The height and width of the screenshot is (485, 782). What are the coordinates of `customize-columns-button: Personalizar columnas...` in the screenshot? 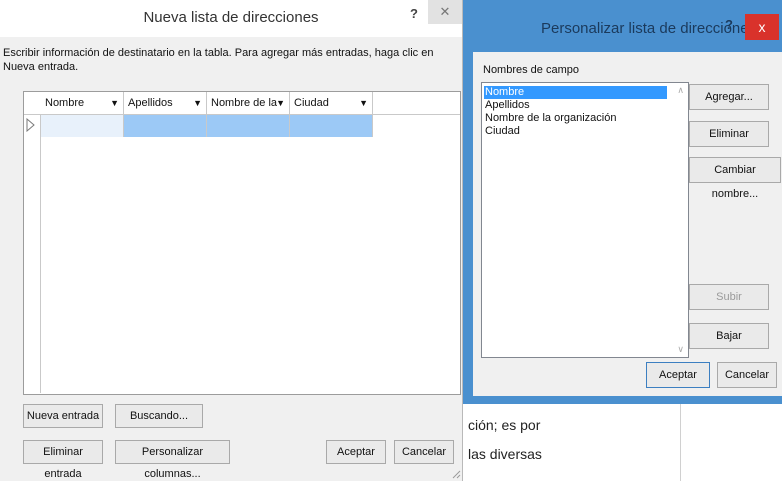 It's located at (172, 460).